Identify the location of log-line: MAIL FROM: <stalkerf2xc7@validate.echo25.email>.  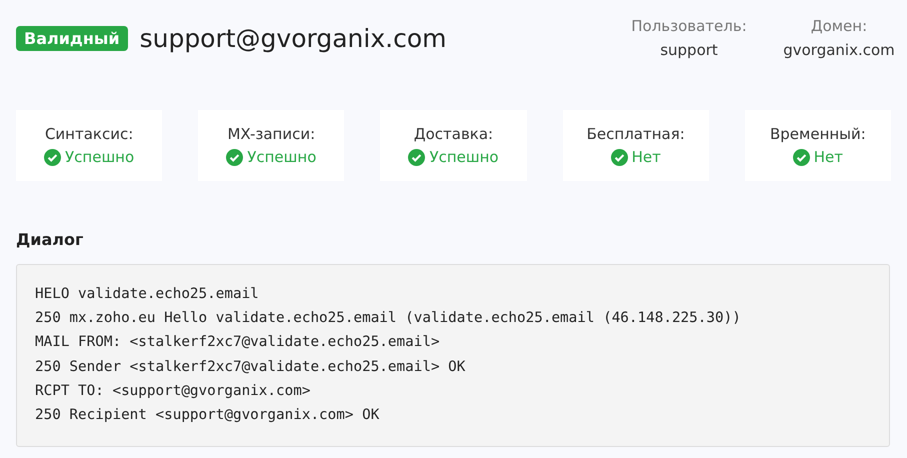
(238, 342).